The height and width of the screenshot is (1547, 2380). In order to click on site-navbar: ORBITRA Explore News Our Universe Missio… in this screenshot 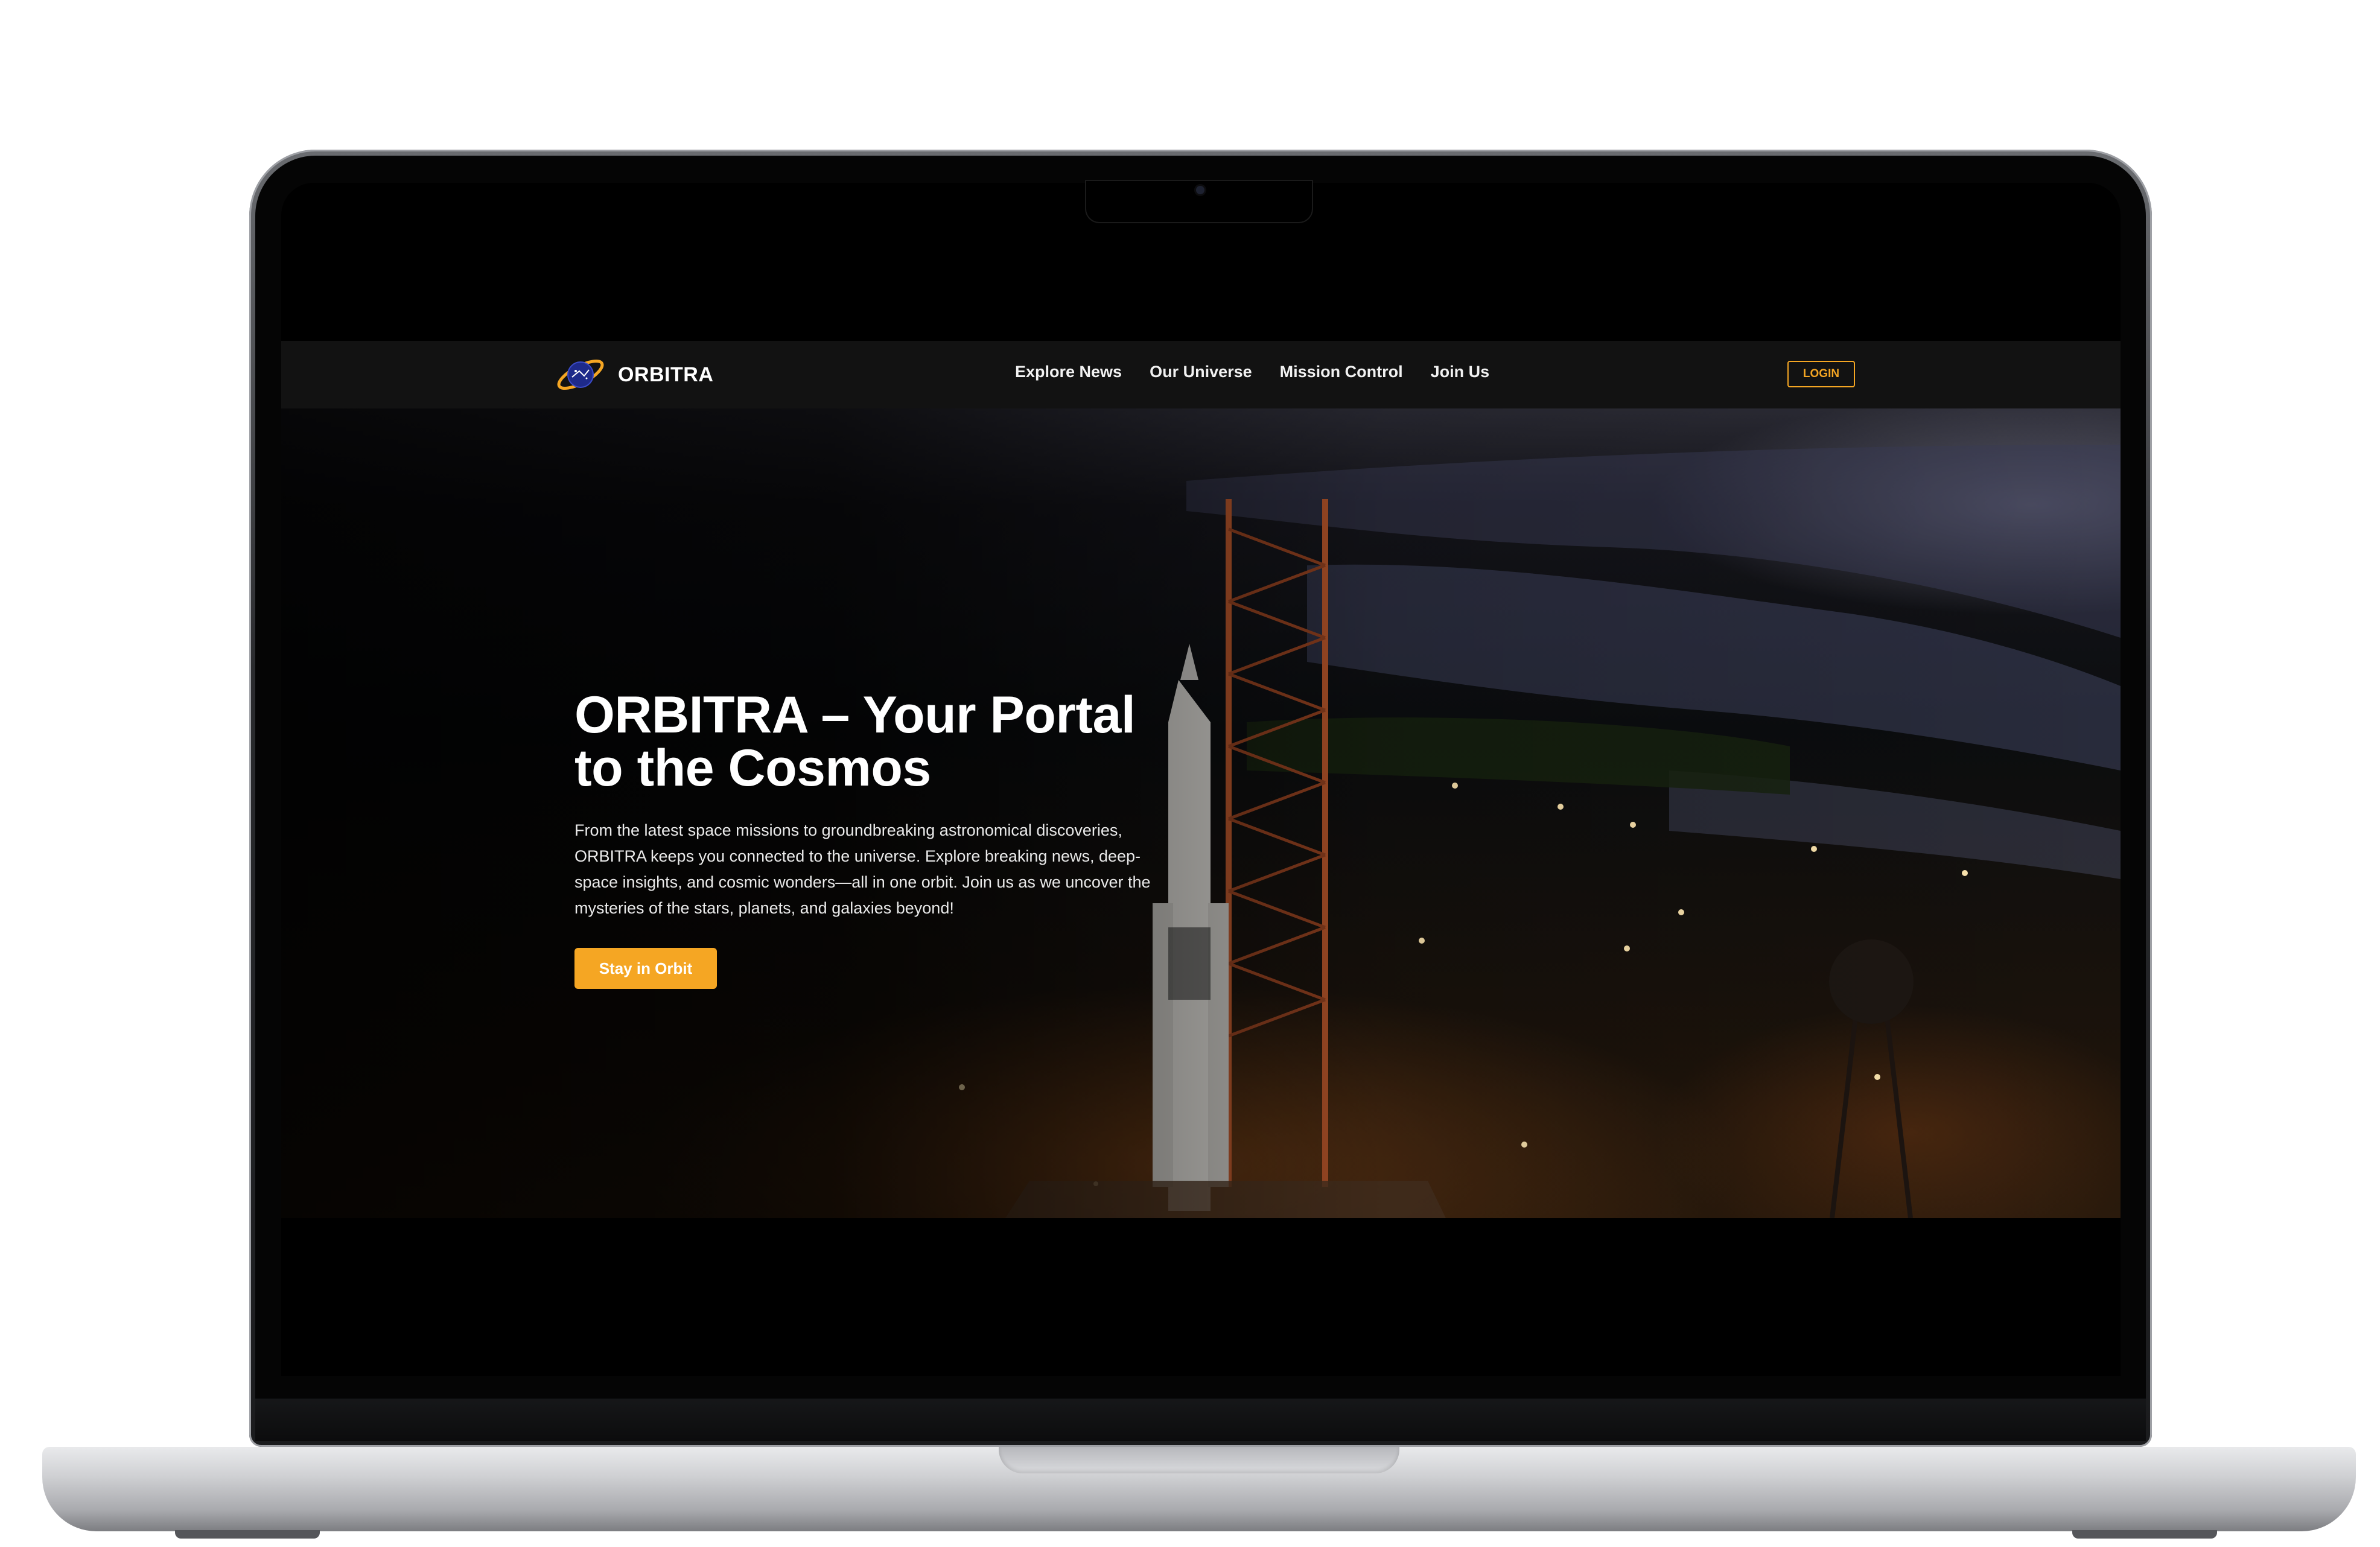, I will do `click(1201, 374)`.